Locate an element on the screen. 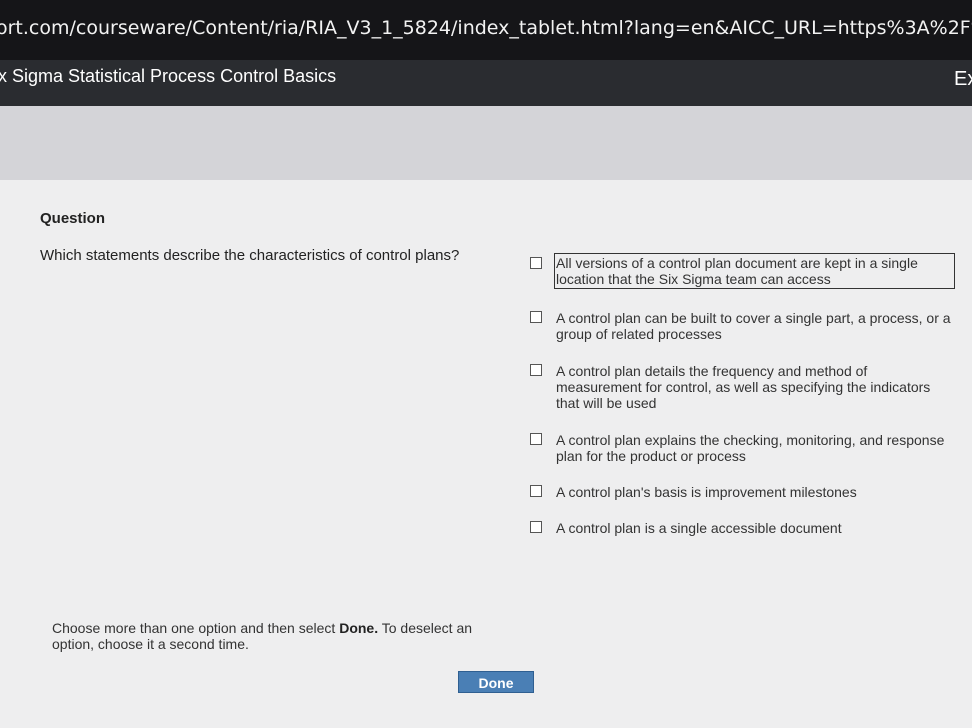 Image resolution: width=972 pixels, height=728 pixels. question-heading: Question is located at coordinates (73, 218).